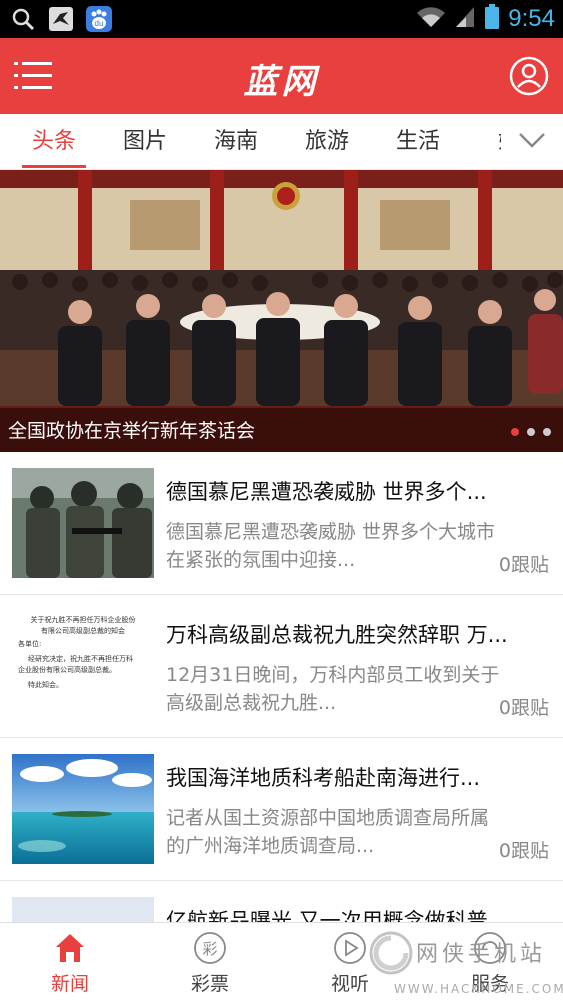 This screenshot has width=563, height=1002. What do you see at coordinates (529, 76) in the screenshot?
I see `user-icon` at bounding box center [529, 76].